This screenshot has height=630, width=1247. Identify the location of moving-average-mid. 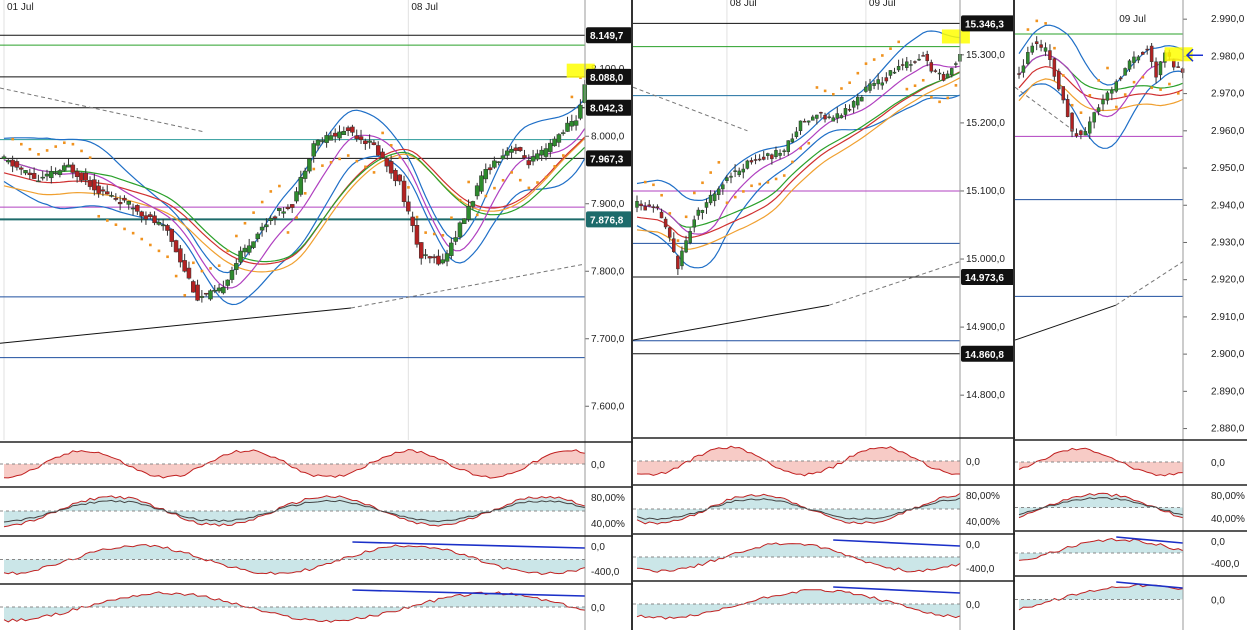
(1100, 72).